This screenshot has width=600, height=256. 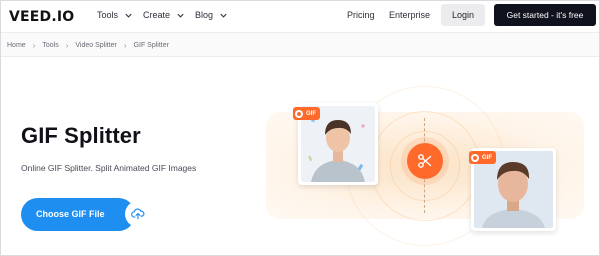 I want to click on nav-tools: Tools, so click(x=115, y=15).